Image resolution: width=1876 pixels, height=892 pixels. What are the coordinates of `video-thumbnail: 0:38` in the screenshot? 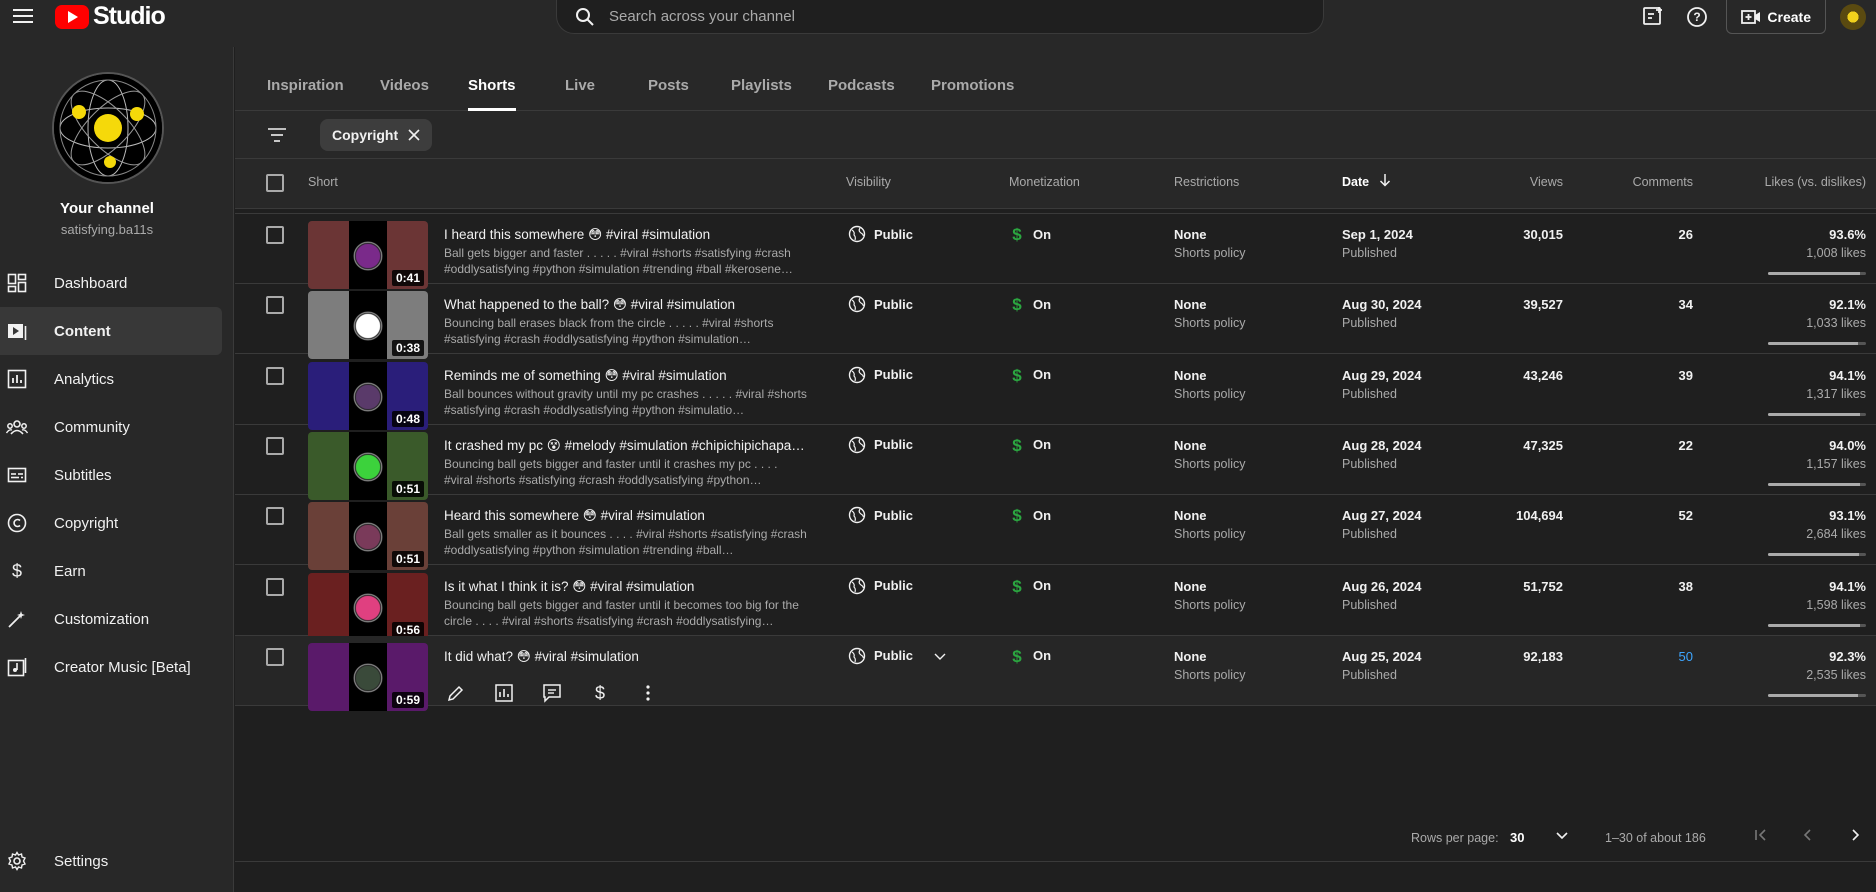 It's located at (368, 325).